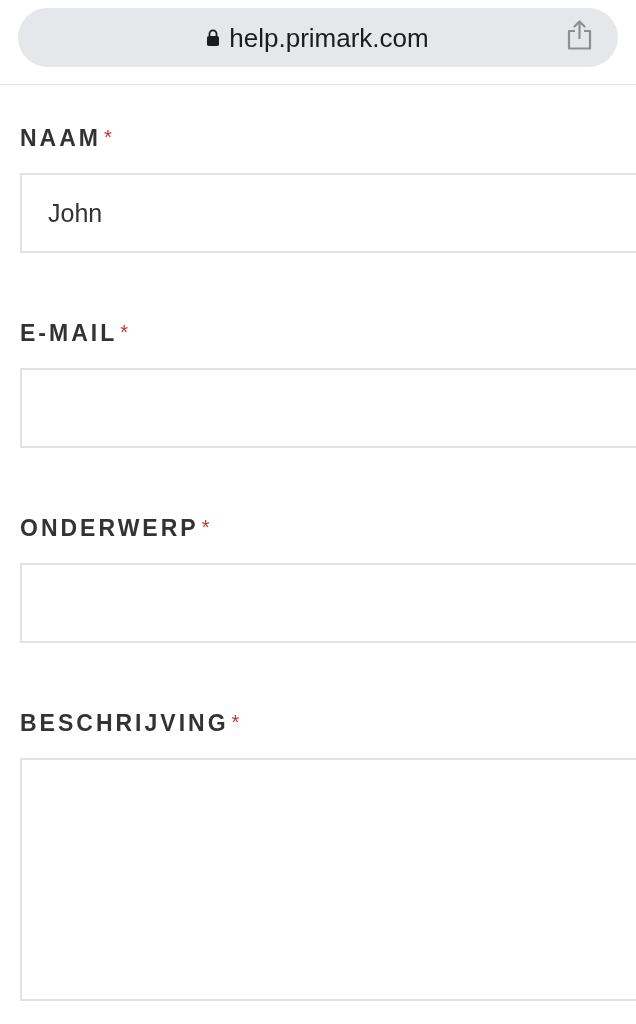  I want to click on address-bar: help.primark.com, so click(318, 37).